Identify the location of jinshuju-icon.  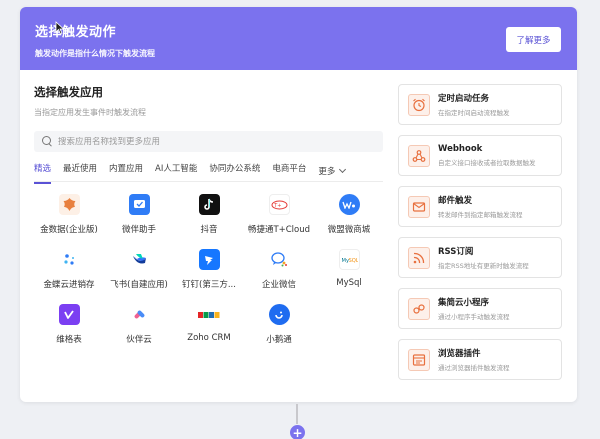
(69, 204).